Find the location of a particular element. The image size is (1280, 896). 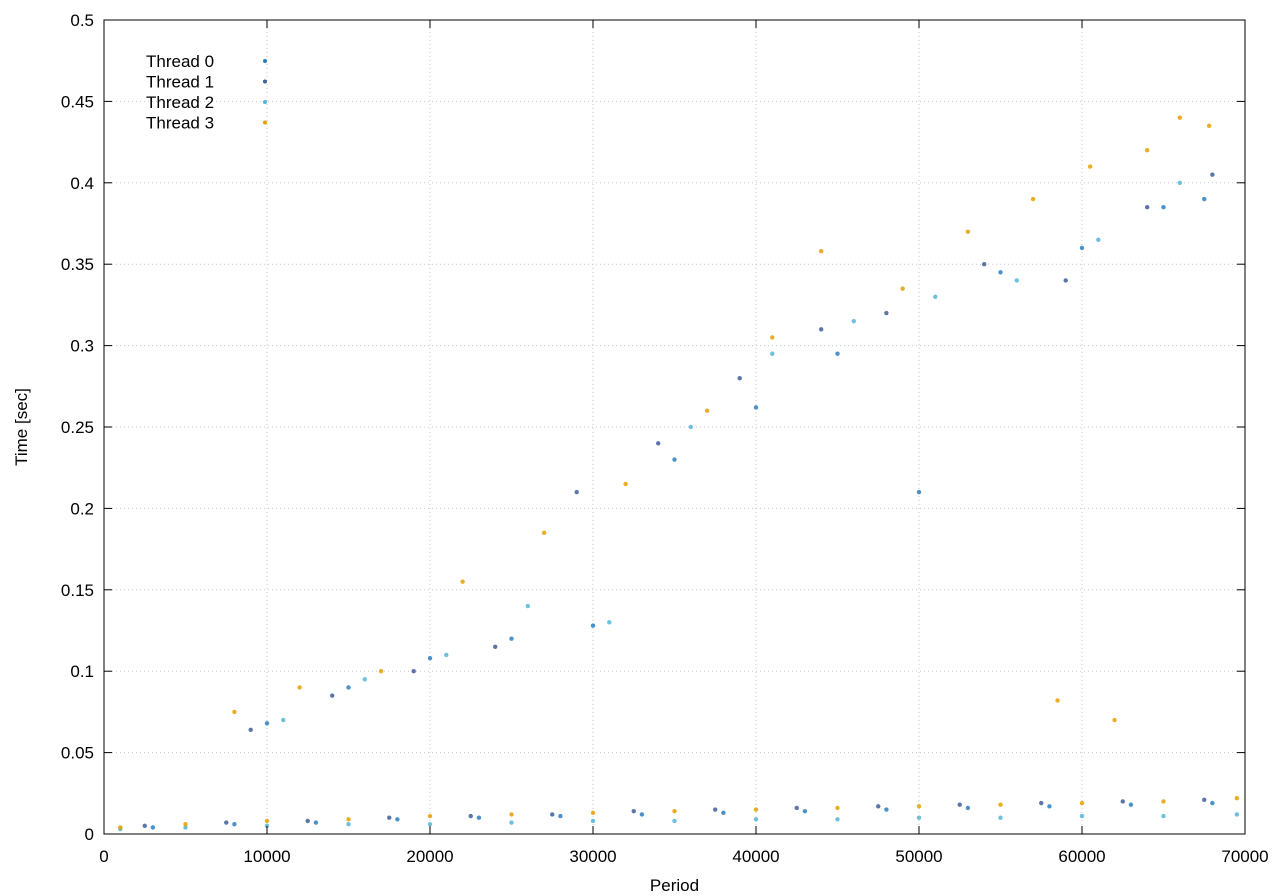

x-axis-title: Period is located at coordinates (674, 885).